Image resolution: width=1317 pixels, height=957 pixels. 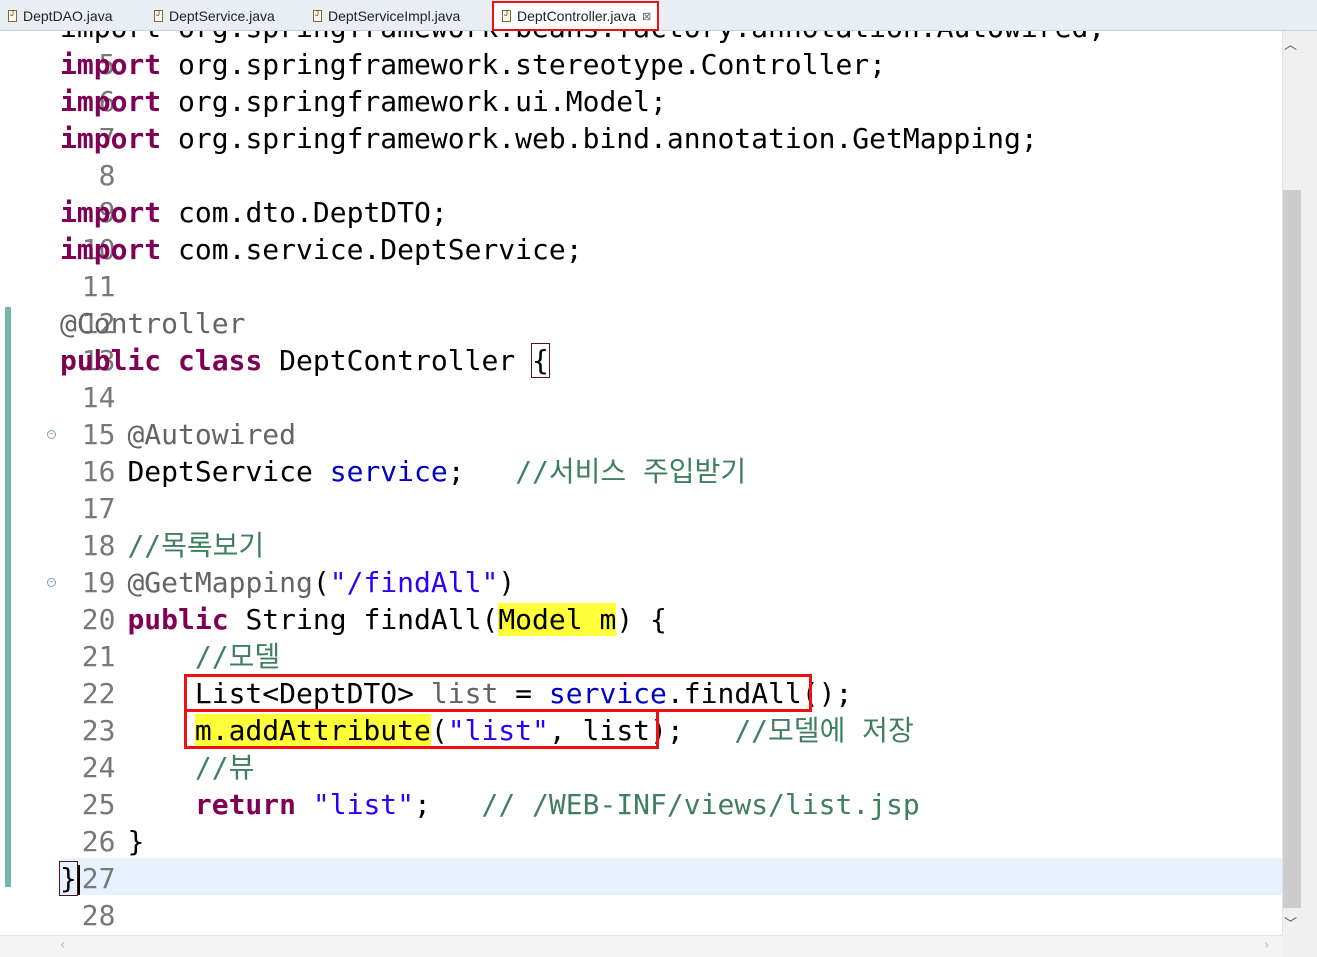 I want to click on scroll-down-arrow-icon: ﹀, so click(x=1290, y=922).